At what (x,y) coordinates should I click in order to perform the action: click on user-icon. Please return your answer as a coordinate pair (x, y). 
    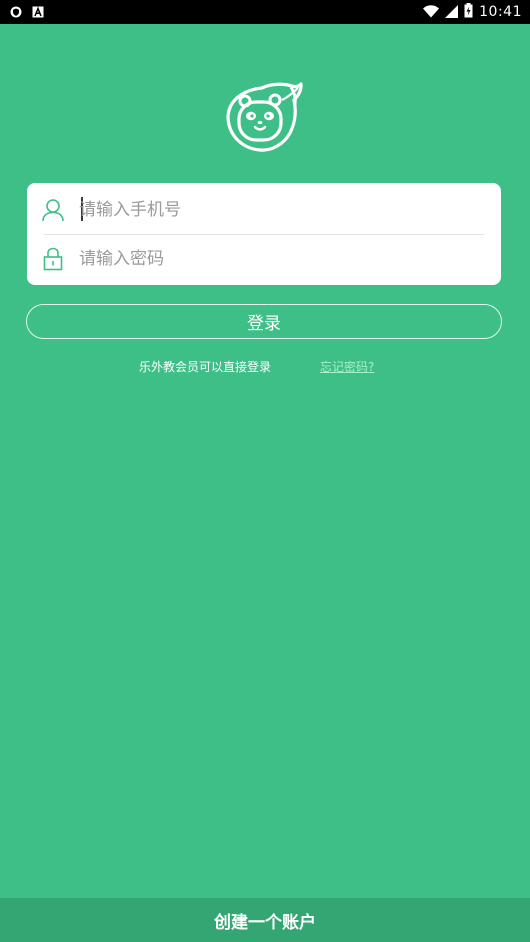
    Looking at the image, I should click on (53, 210).